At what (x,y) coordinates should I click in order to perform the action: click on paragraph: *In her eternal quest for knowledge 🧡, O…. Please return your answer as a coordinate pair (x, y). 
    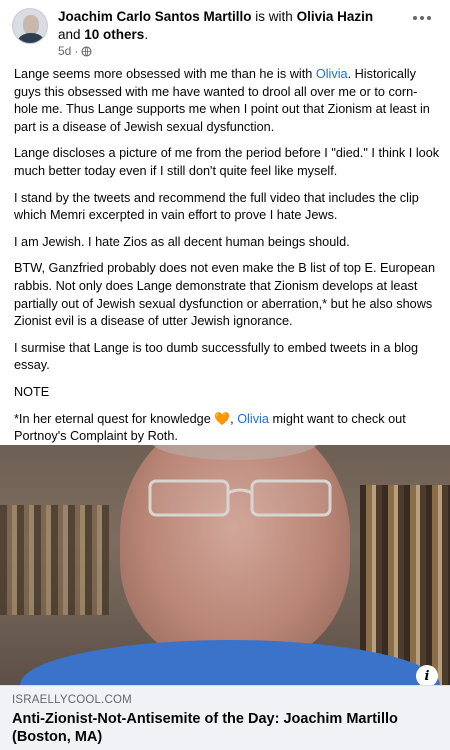
    Looking at the image, I should click on (210, 427).